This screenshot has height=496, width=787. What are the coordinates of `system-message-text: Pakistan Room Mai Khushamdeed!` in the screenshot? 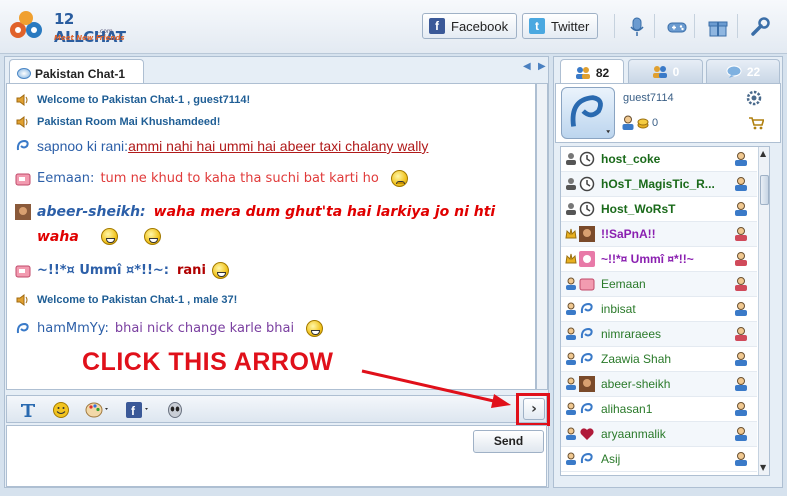 It's located at (129, 122).